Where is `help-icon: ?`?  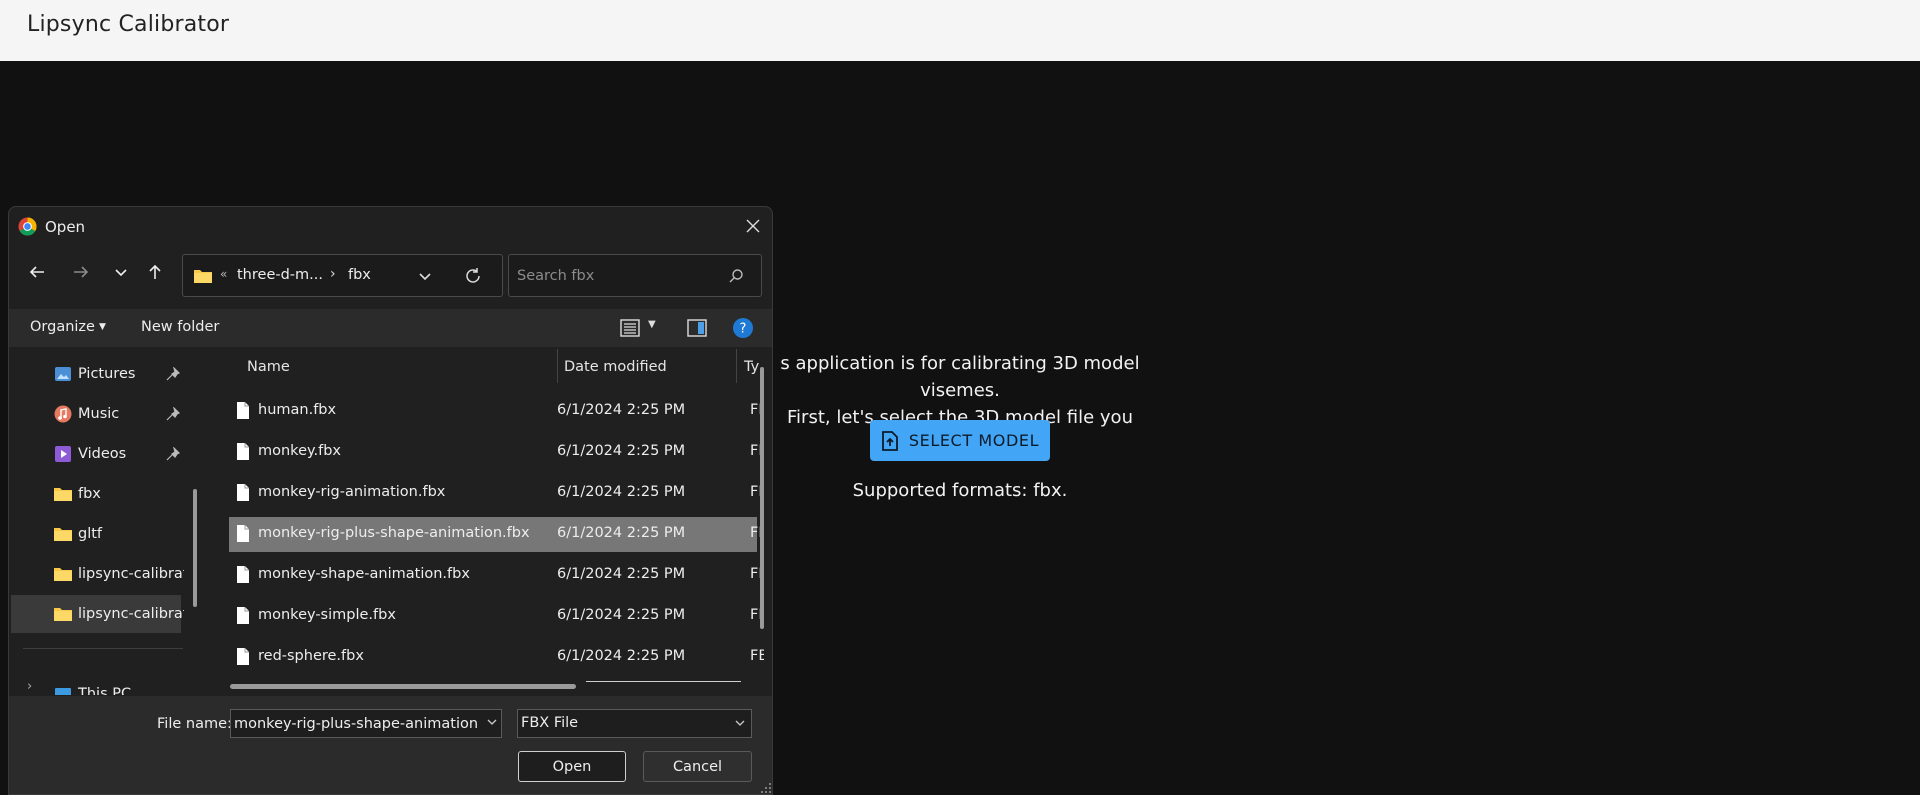
help-icon: ? is located at coordinates (743, 328).